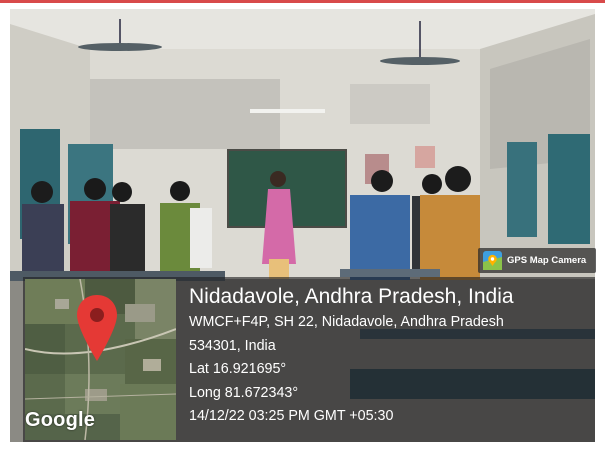 This screenshot has width=605, height=452. Describe the element at coordinates (547, 260) in the screenshot. I see `badge-label: GPS Map Camera` at that location.